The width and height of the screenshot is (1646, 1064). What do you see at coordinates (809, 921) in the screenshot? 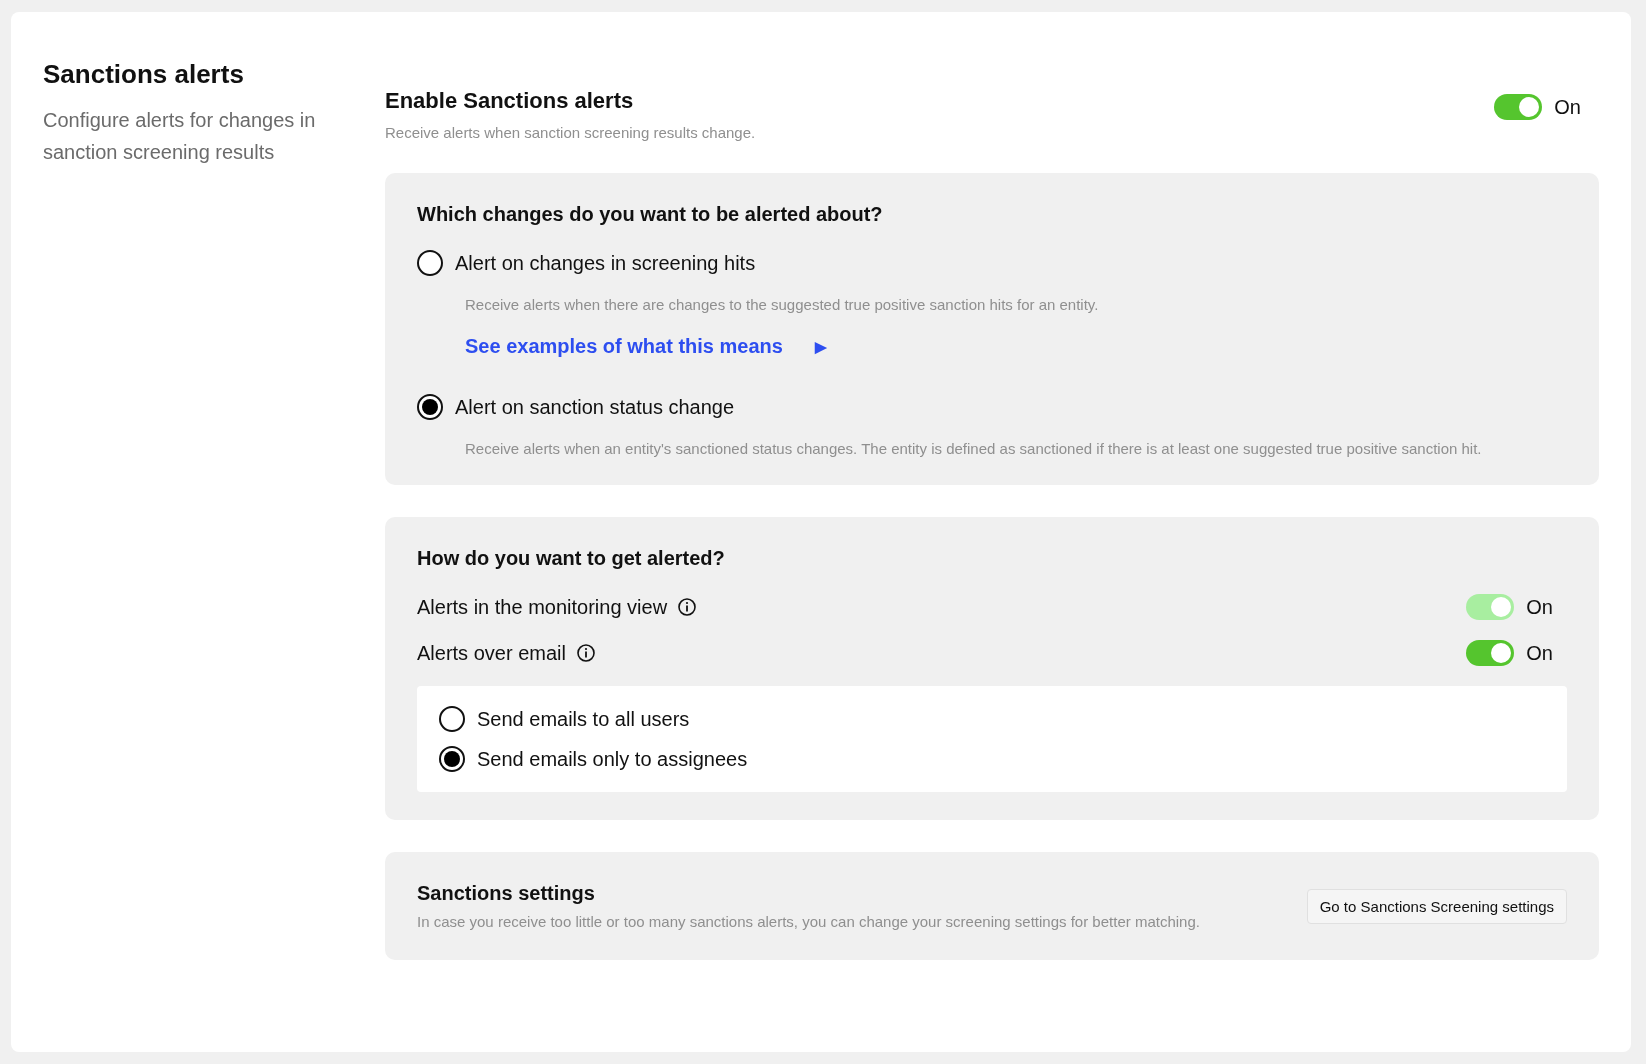
I see `panel-description: In case you receive too little or too many sanctions alerts, you can change your screening settings for better matching.` at bounding box center [809, 921].